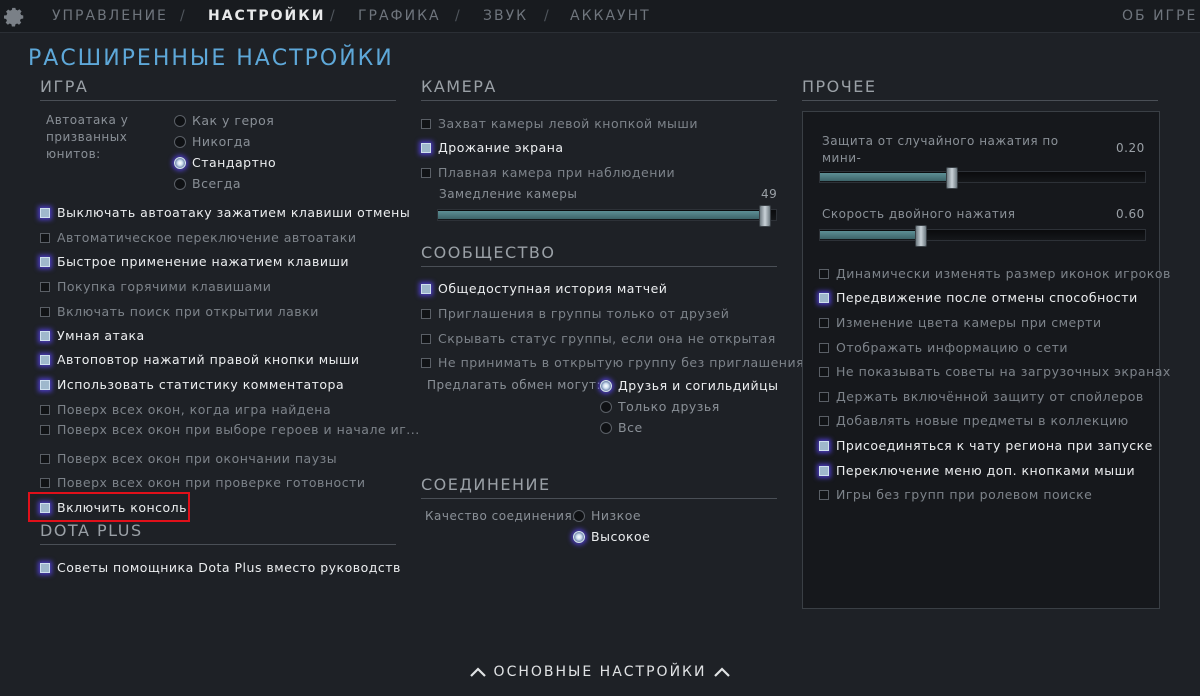 The width and height of the screenshot is (1200, 696). What do you see at coordinates (211, 482) in the screenshot?
I see `checkbox-label: Поверх всех окон при проверке готовности` at bounding box center [211, 482].